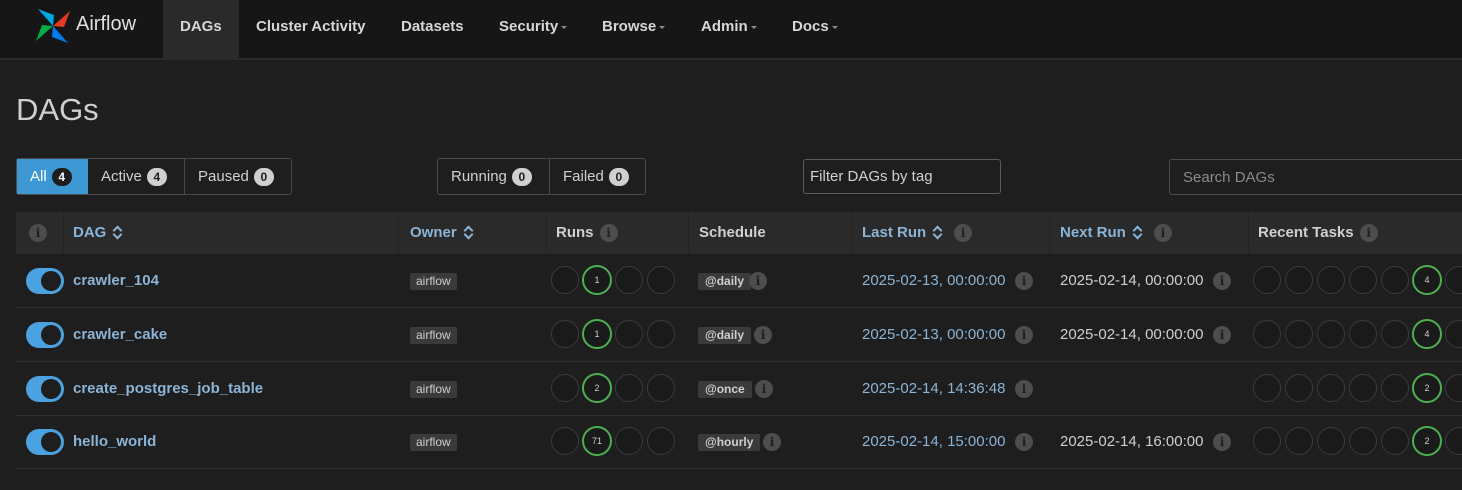  What do you see at coordinates (902, 176) in the screenshot?
I see `tag-filter-input` at bounding box center [902, 176].